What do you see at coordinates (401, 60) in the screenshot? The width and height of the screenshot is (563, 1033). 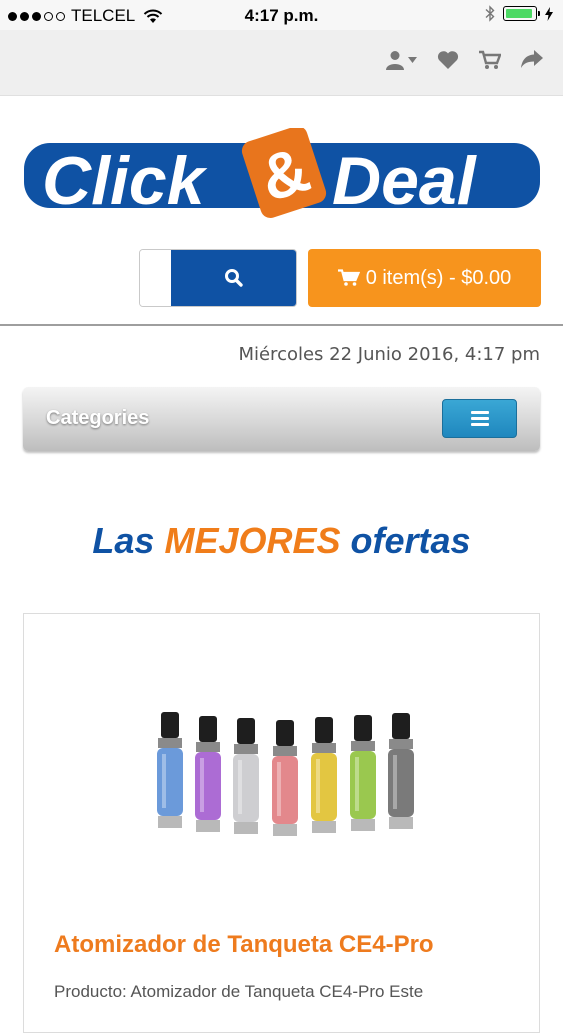 I see `user-icon` at bounding box center [401, 60].